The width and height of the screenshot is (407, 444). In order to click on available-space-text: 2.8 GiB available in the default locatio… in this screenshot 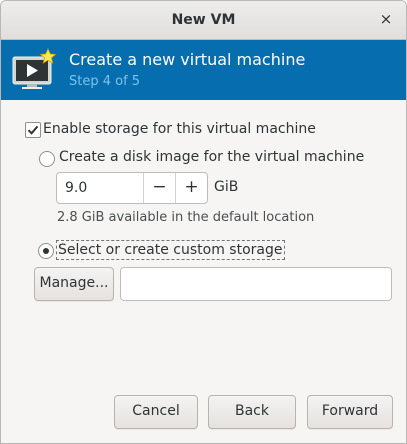, I will do `click(186, 217)`.